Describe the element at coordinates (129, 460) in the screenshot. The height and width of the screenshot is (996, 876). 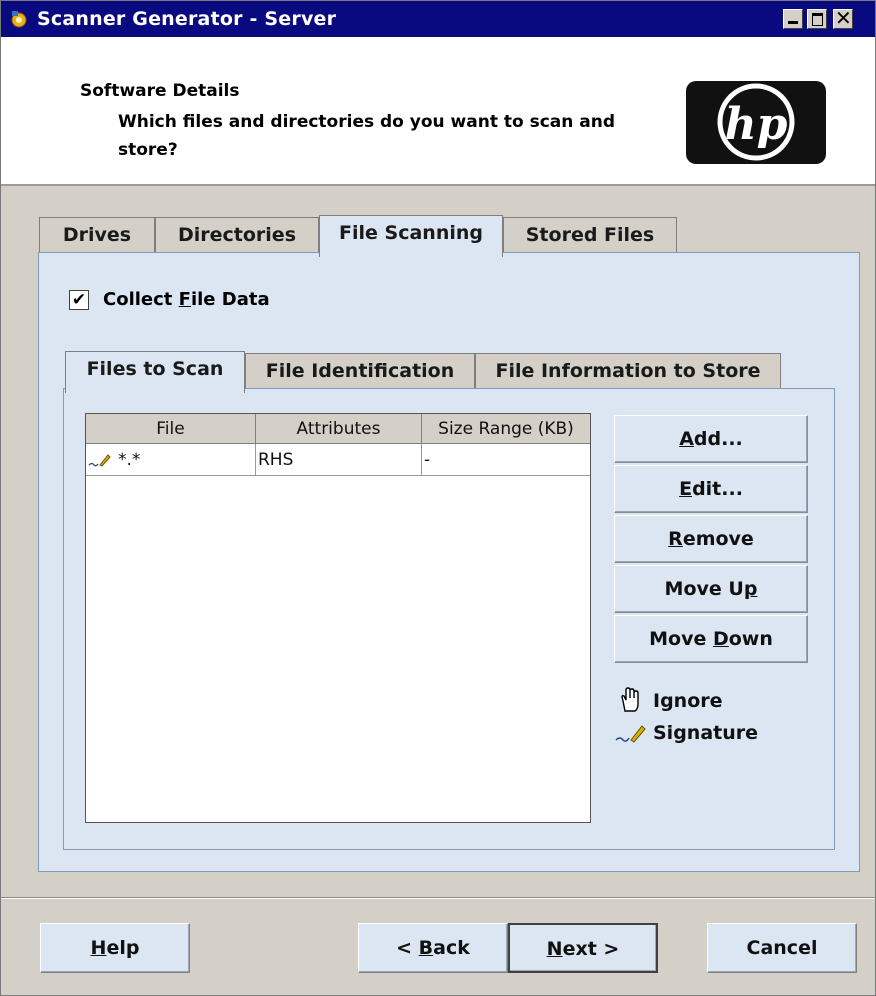
I see `cell-file: *.*` at that location.